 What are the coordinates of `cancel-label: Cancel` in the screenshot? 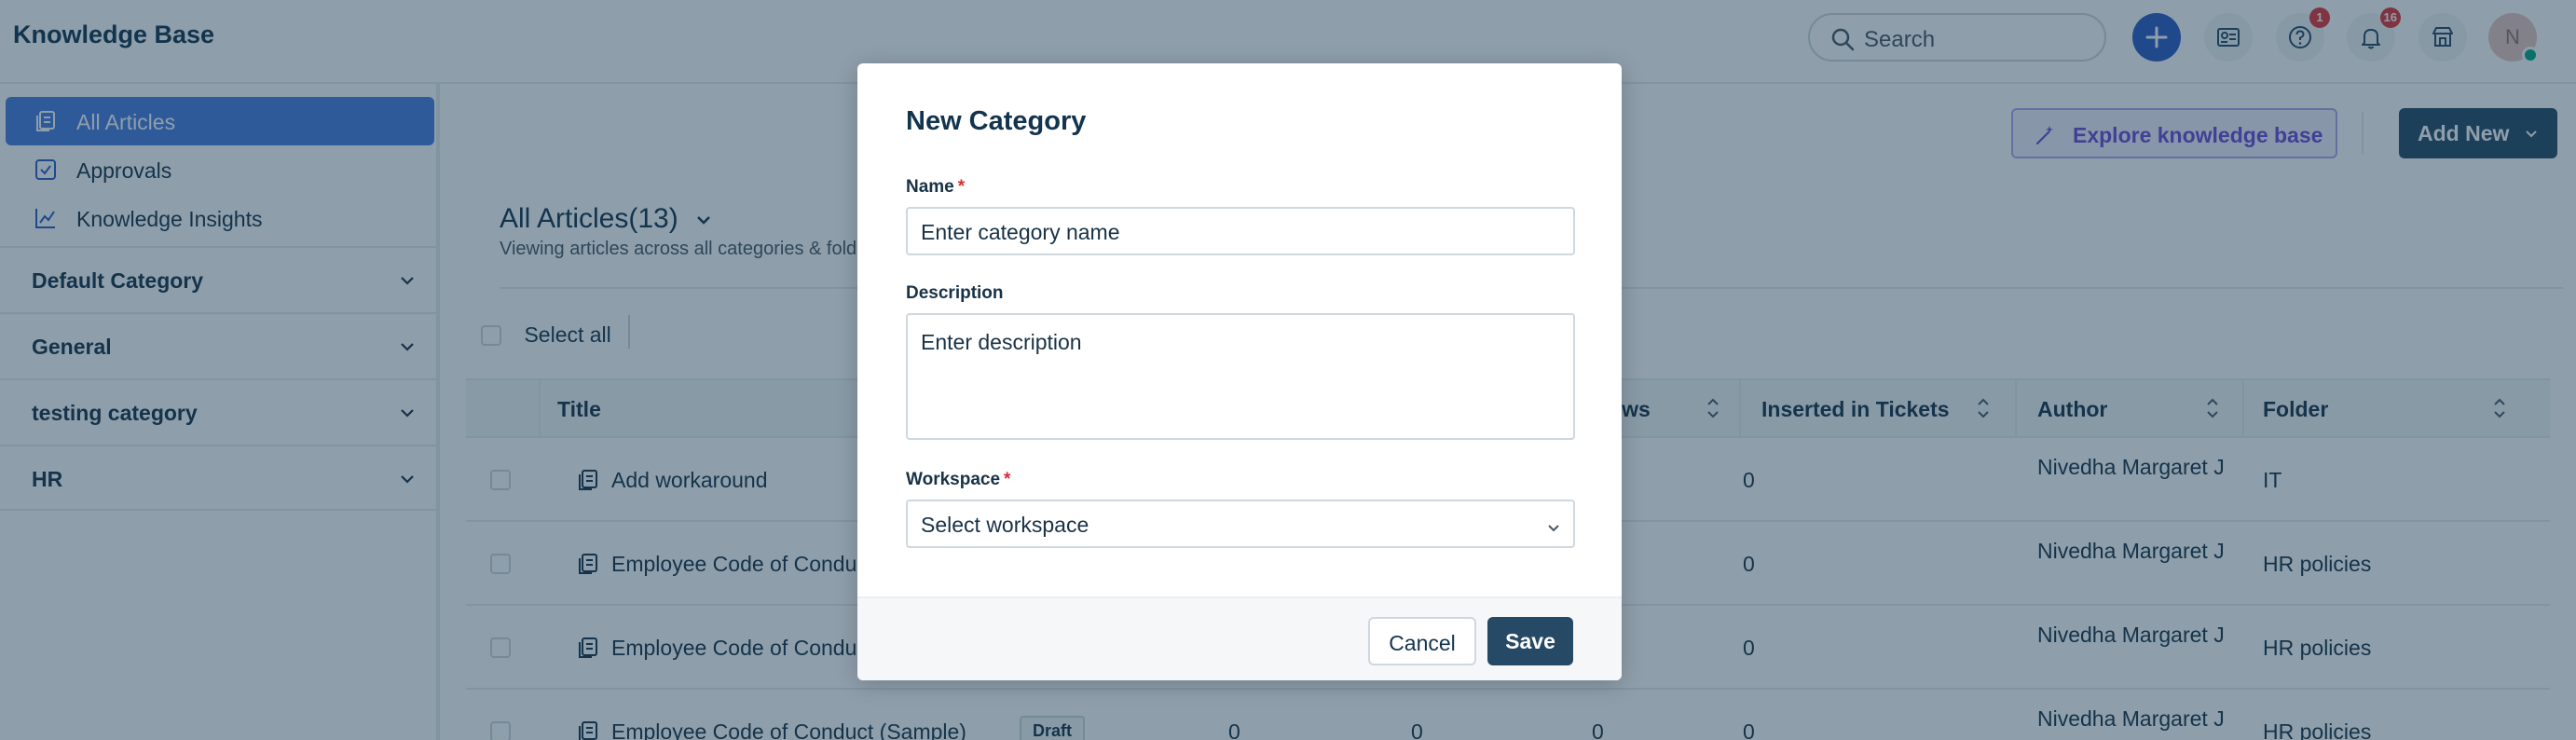 It's located at (1422, 643).